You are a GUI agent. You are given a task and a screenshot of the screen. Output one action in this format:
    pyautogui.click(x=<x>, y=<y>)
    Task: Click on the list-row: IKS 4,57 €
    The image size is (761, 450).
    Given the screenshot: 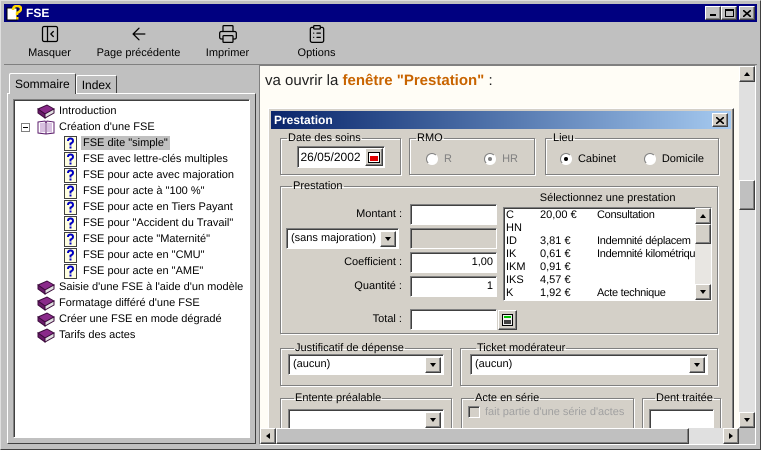 What is the action you would take?
    pyautogui.click(x=601, y=280)
    